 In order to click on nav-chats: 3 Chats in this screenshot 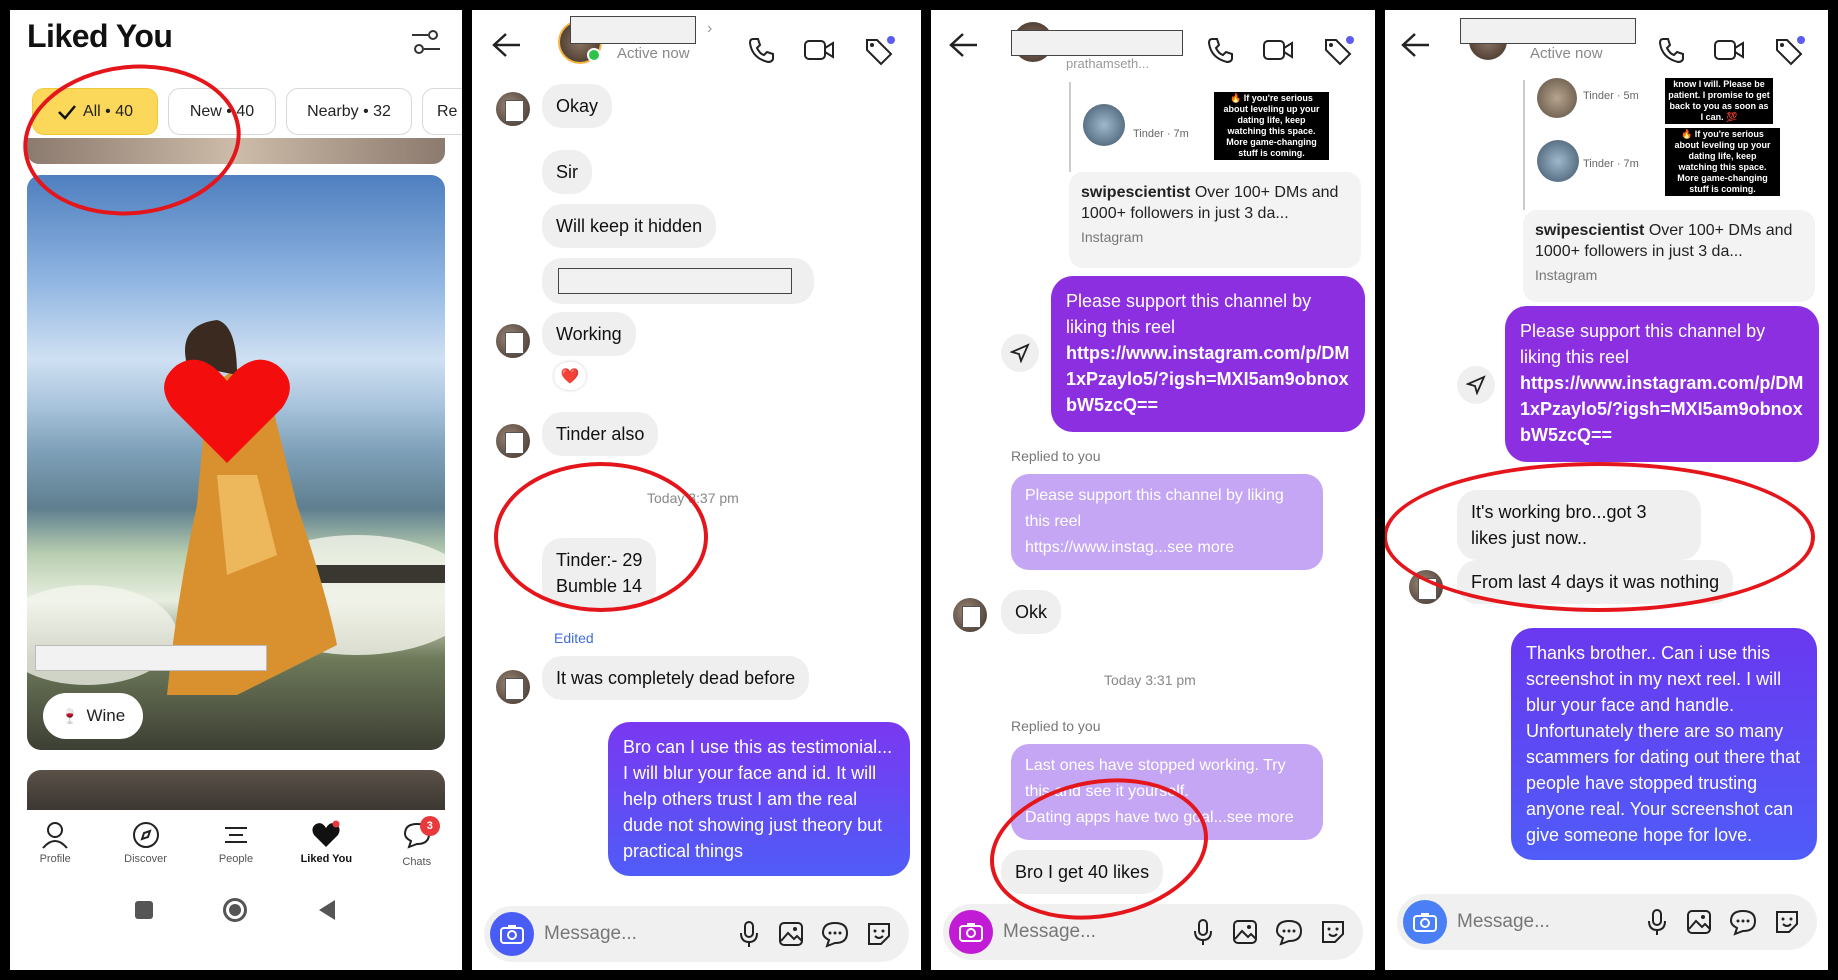, I will do `click(417, 842)`.